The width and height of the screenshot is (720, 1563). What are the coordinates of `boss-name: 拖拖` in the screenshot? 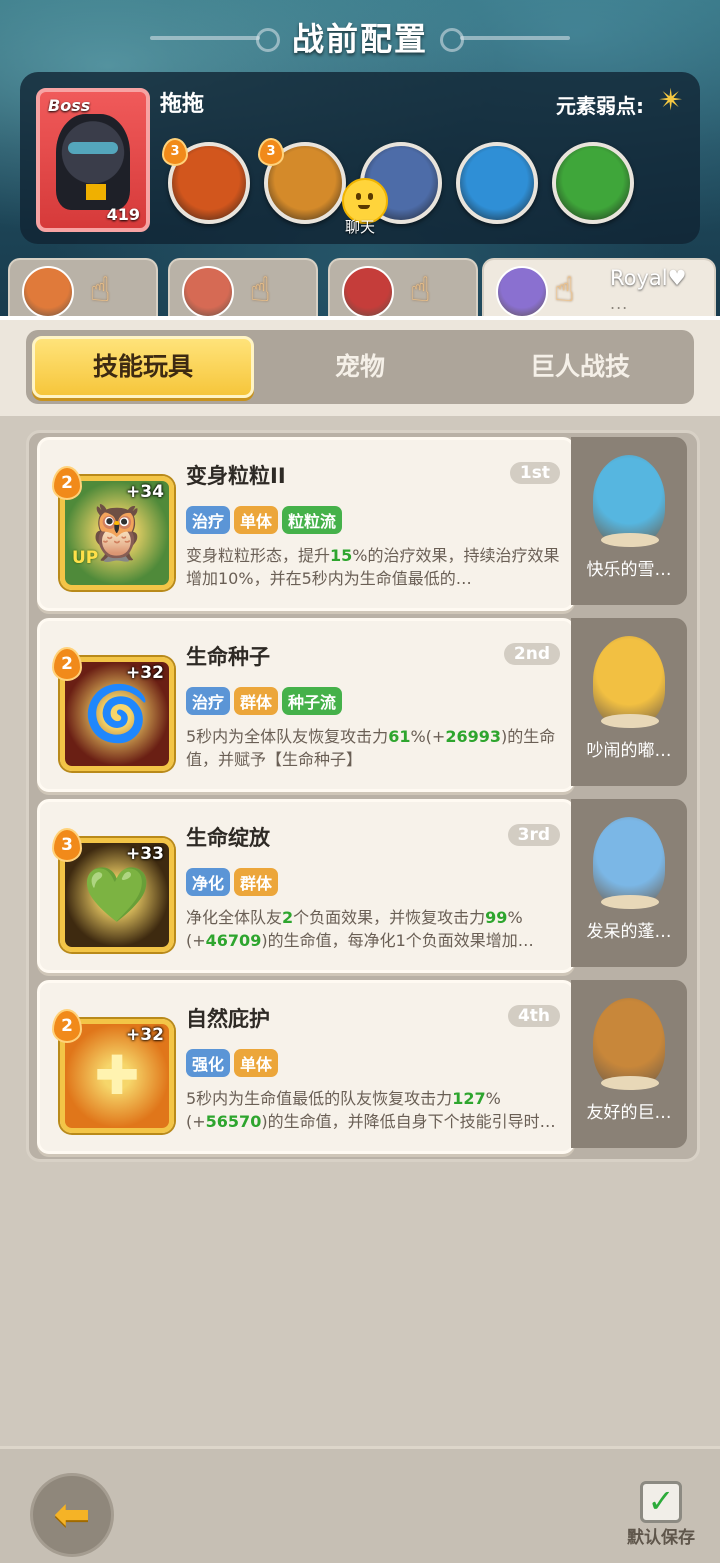 It's located at (182, 104).